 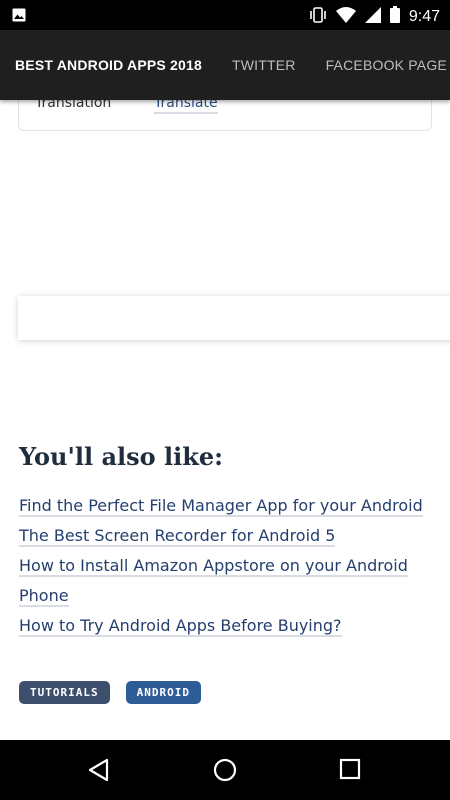 I want to click on tag-tutorials: TUTORIALS, so click(x=64, y=692).